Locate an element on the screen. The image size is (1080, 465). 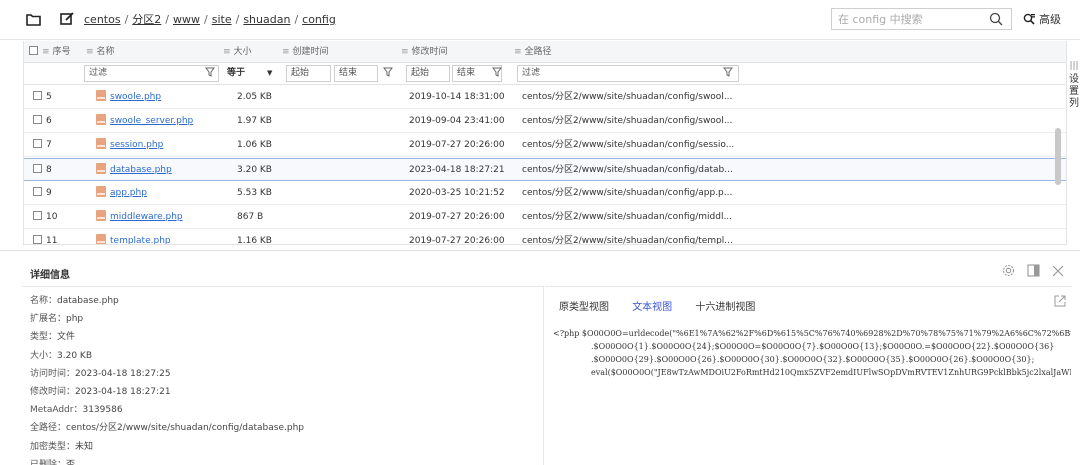
size-operator-select: 等于 ▼ is located at coordinates (250, 73).